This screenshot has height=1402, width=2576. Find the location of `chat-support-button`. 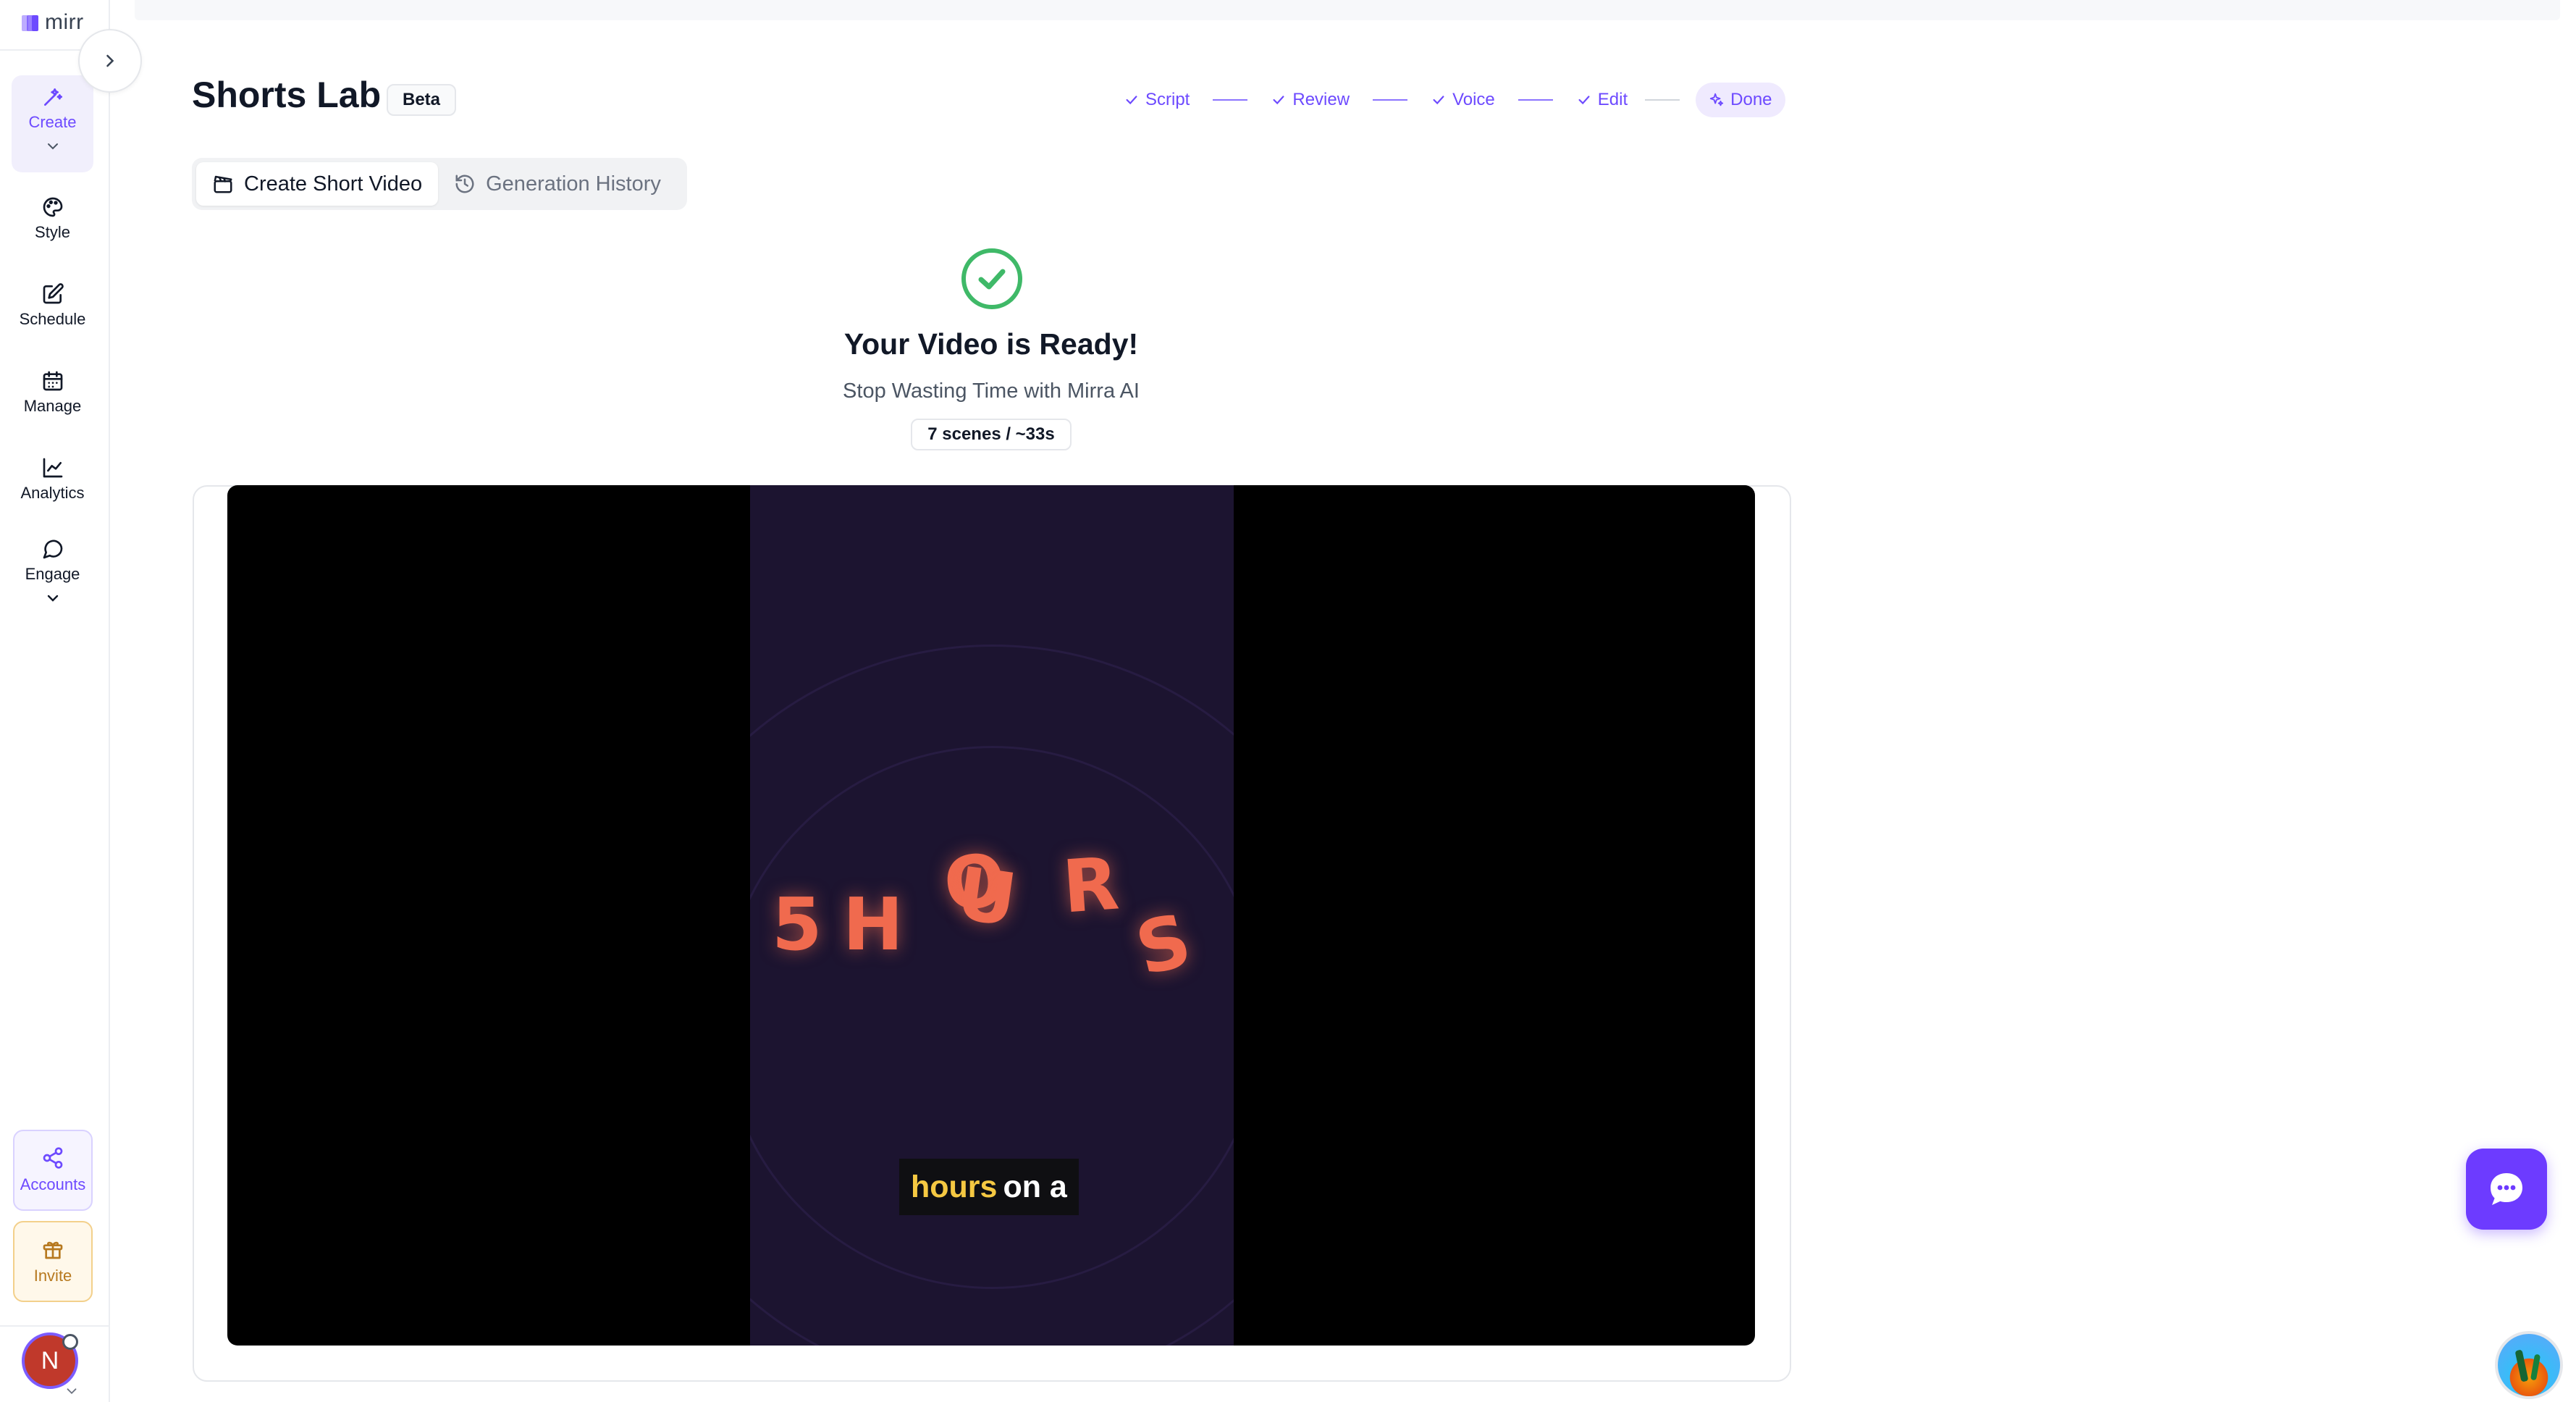

chat-support-button is located at coordinates (2506, 1189).